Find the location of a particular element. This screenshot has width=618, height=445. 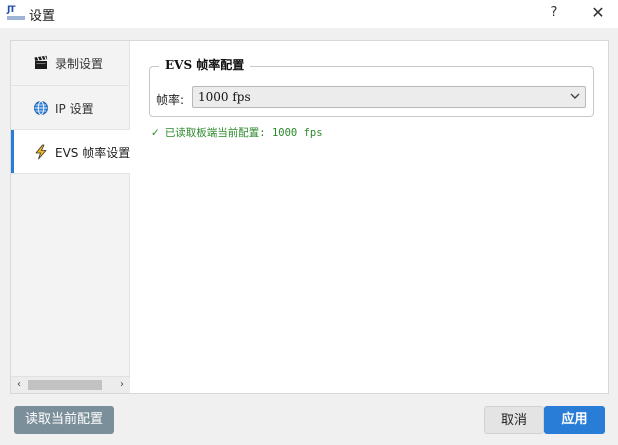

title-bar: JT 设置 ? ✕ is located at coordinates (309, 14).